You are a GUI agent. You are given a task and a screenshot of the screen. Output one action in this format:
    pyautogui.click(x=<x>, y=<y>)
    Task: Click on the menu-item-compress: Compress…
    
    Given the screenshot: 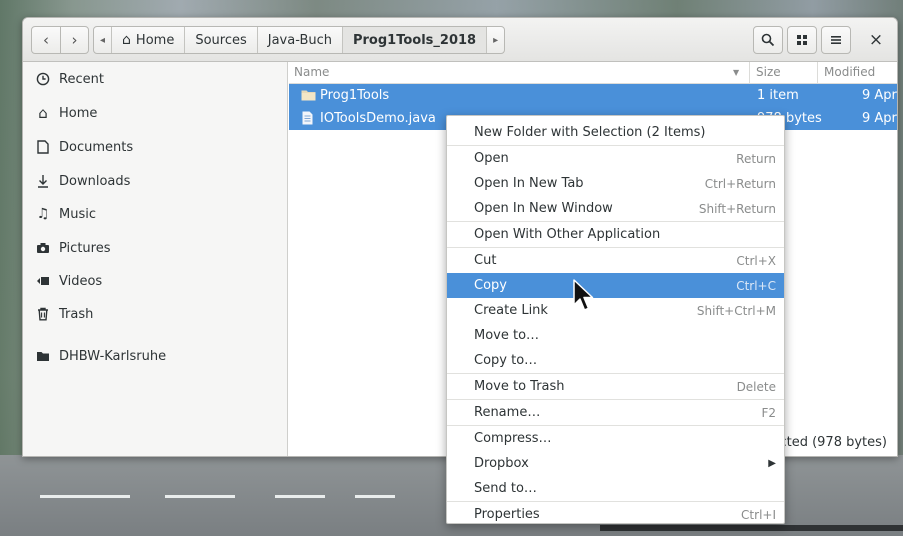 What is the action you would take?
    pyautogui.click(x=615, y=438)
    